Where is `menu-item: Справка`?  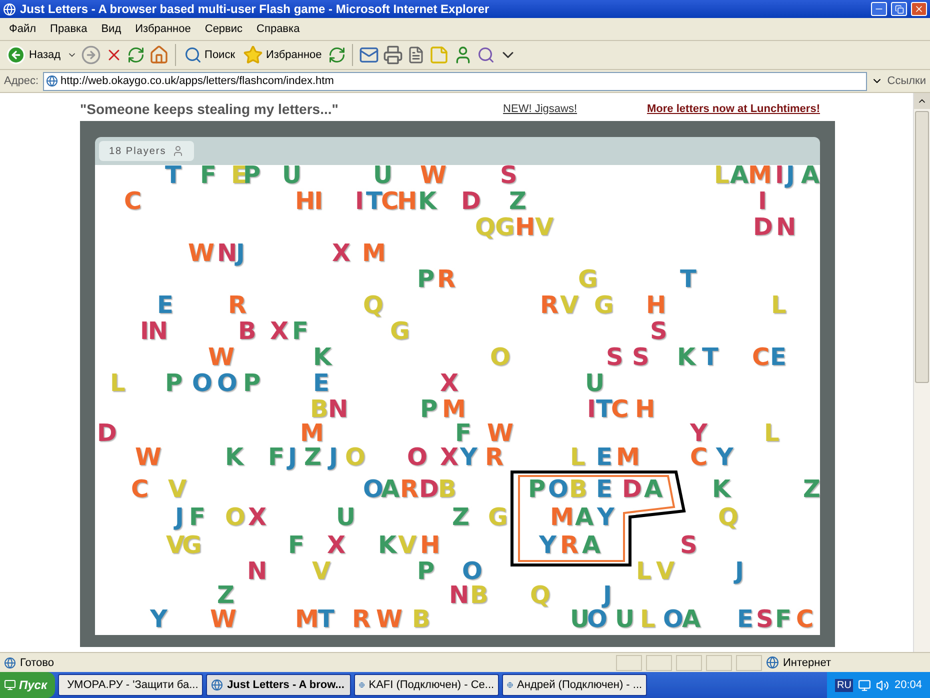
menu-item: Справка is located at coordinates (278, 29).